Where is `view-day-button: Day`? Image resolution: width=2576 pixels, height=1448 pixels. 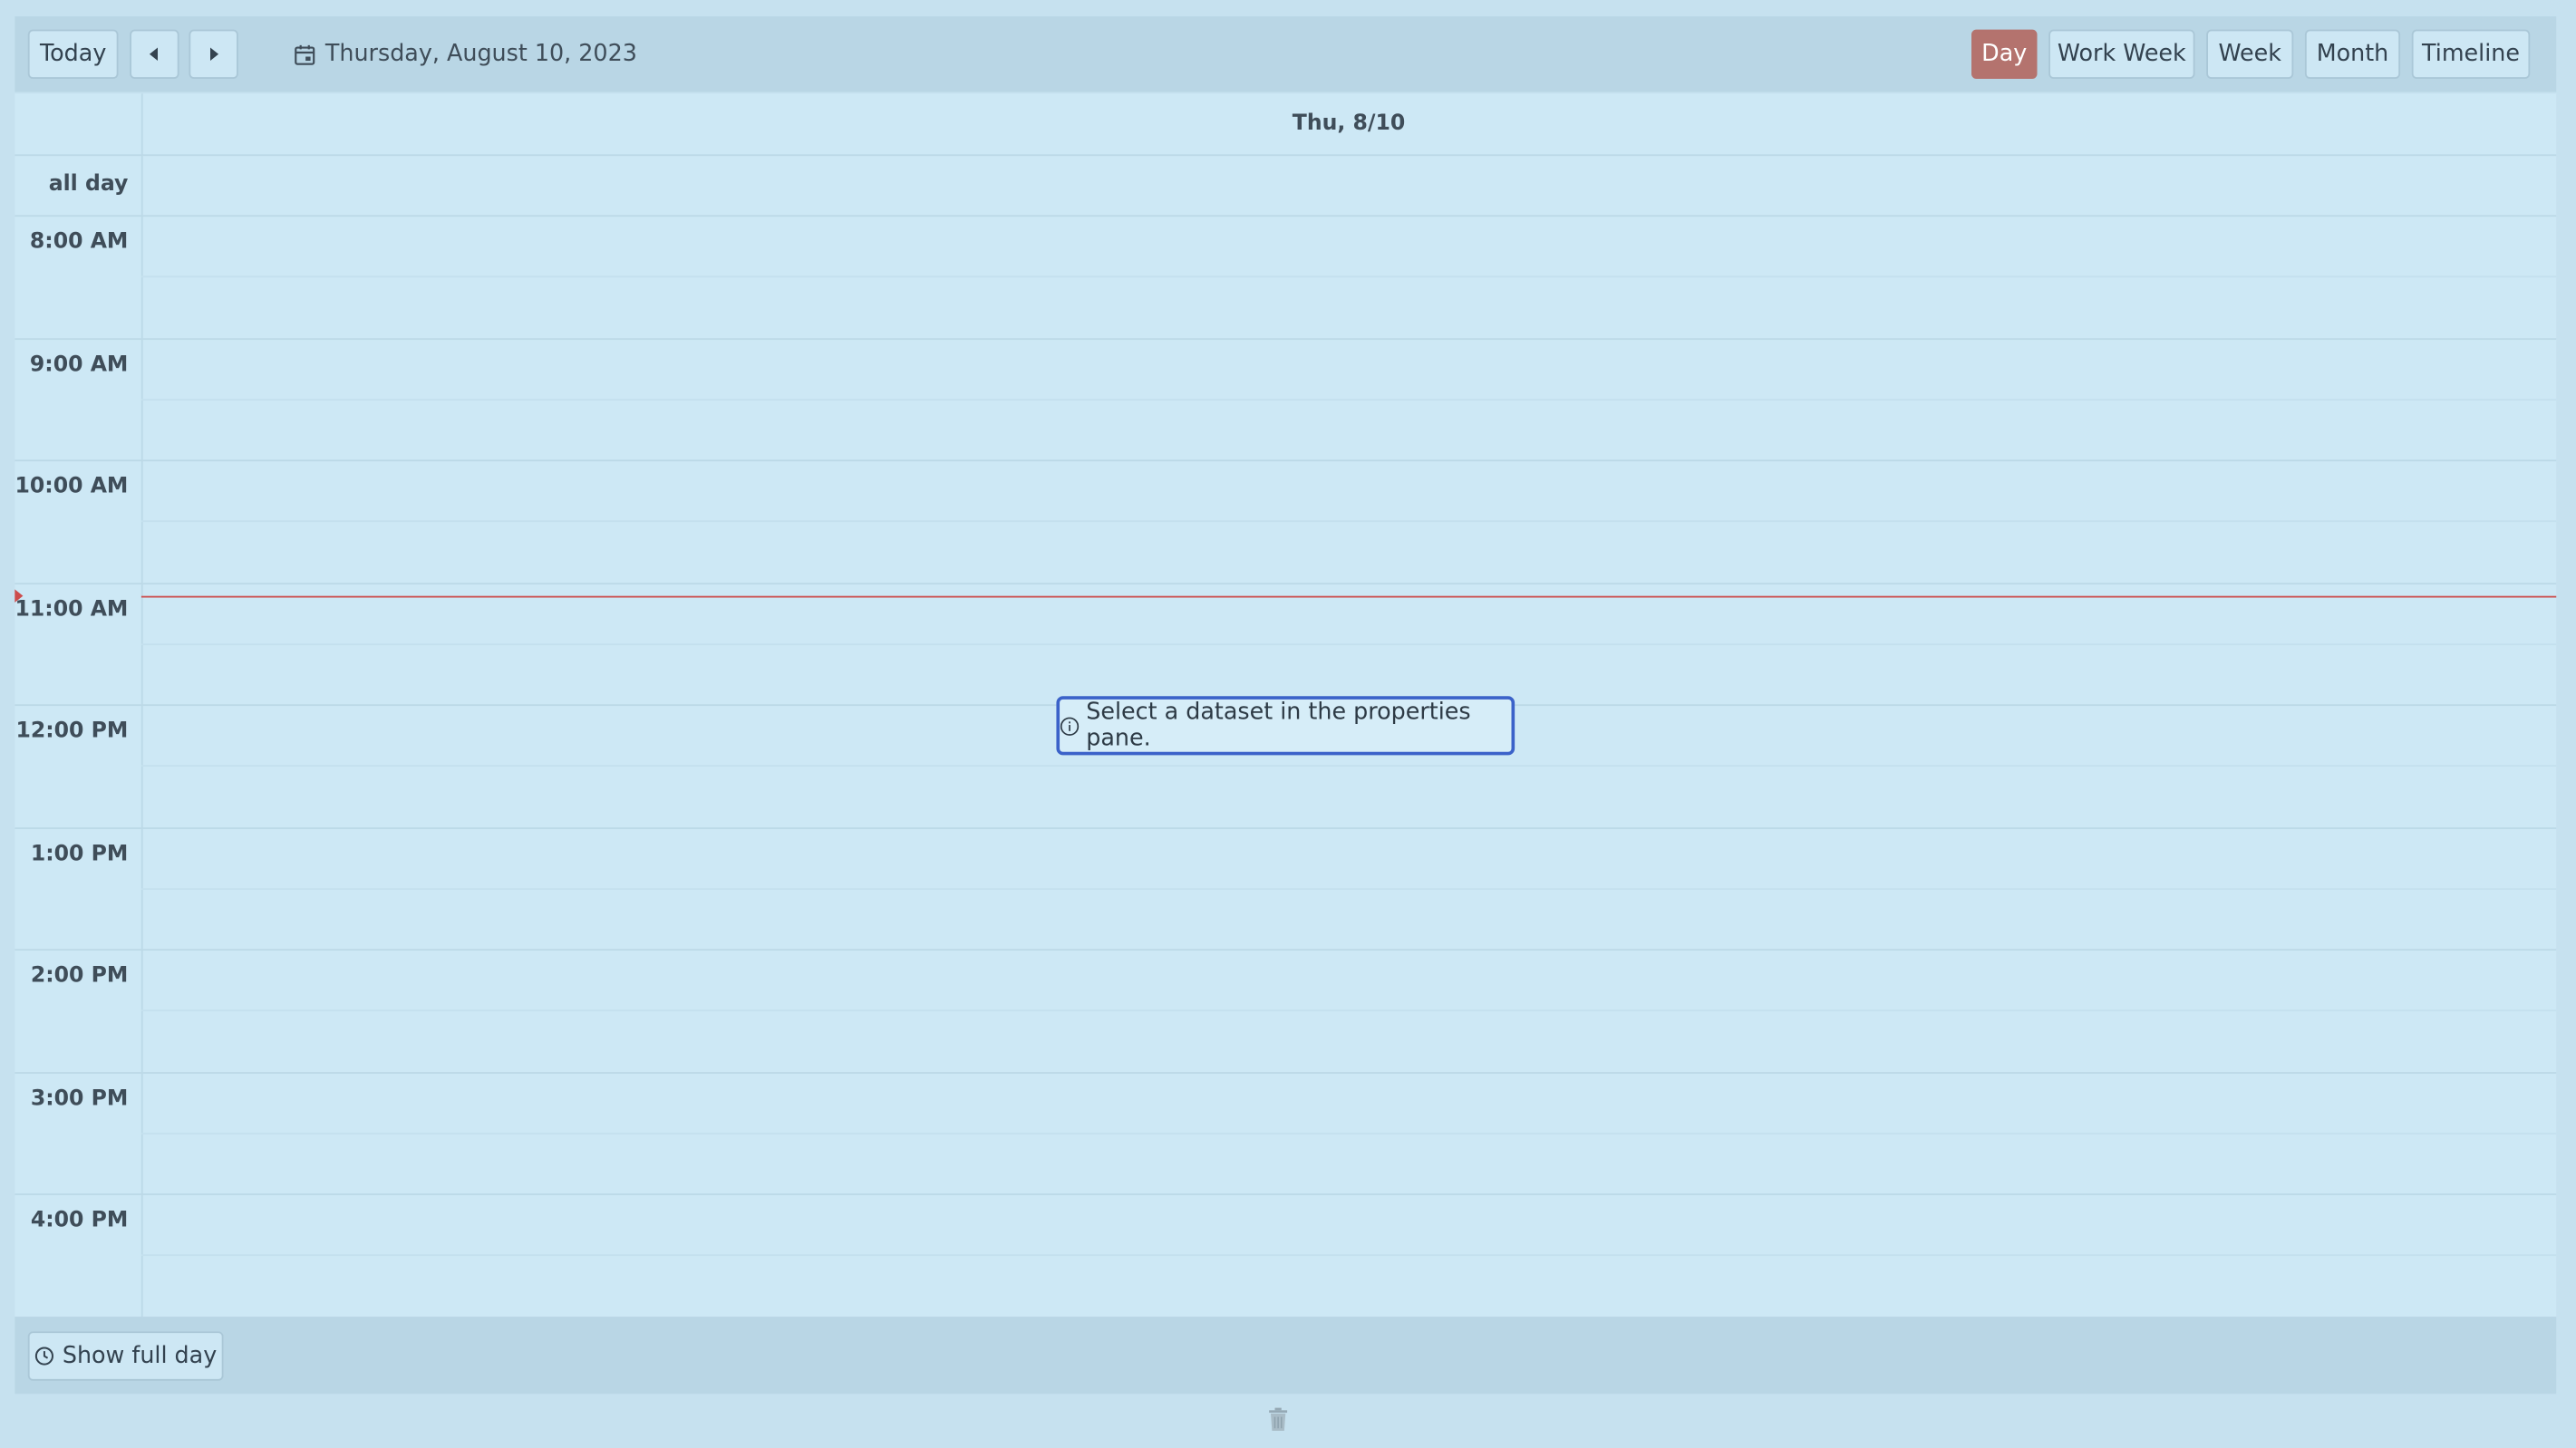
view-day-button: Day is located at coordinates (2004, 54).